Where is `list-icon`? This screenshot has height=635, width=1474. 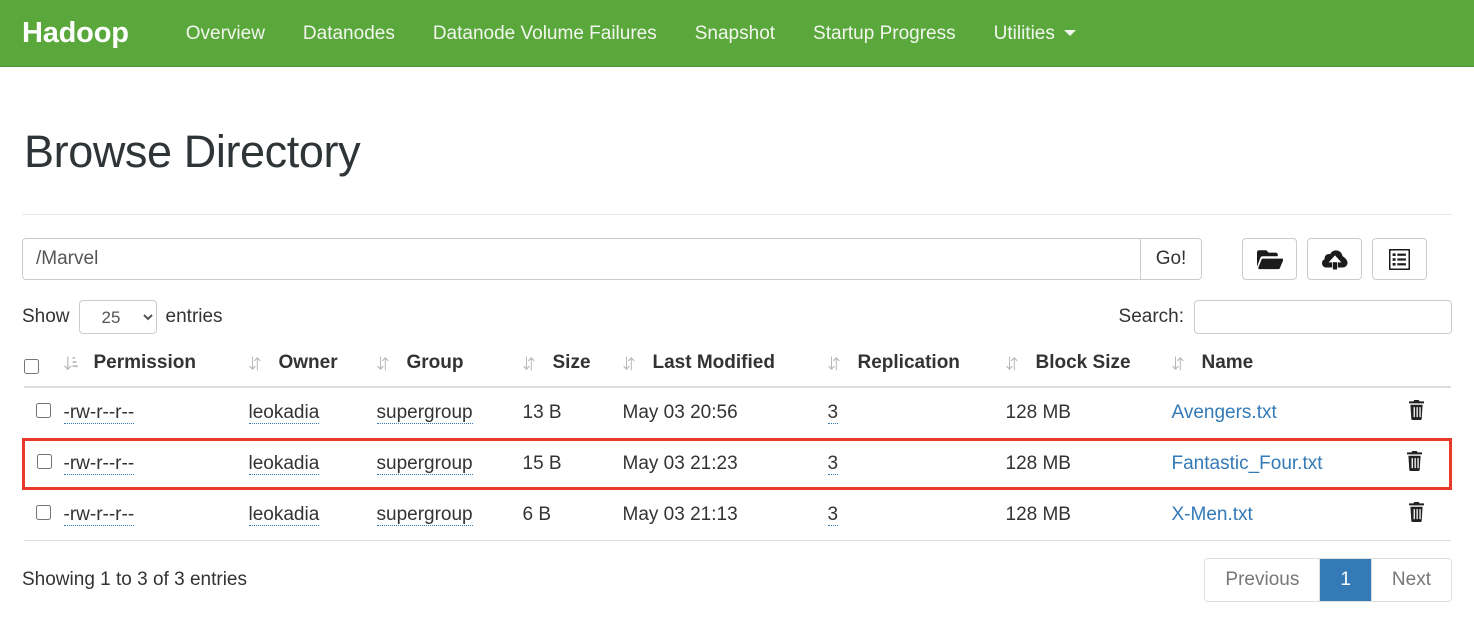
list-icon is located at coordinates (1399, 259).